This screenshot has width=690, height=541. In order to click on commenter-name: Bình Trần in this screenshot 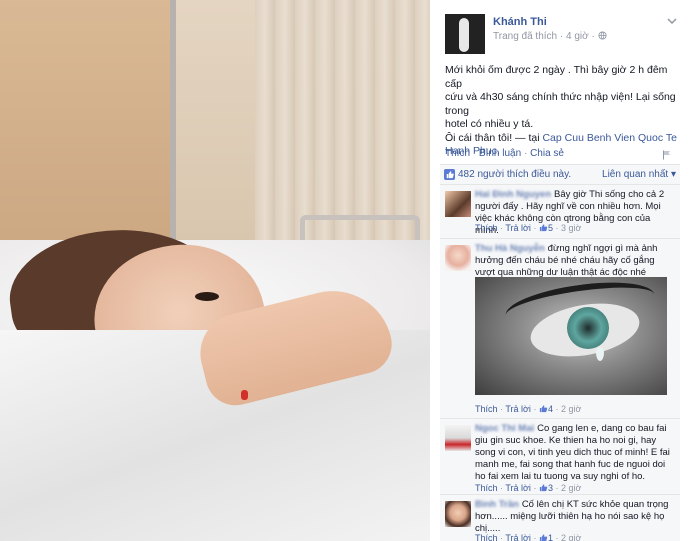, I will do `click(497, 504)`.